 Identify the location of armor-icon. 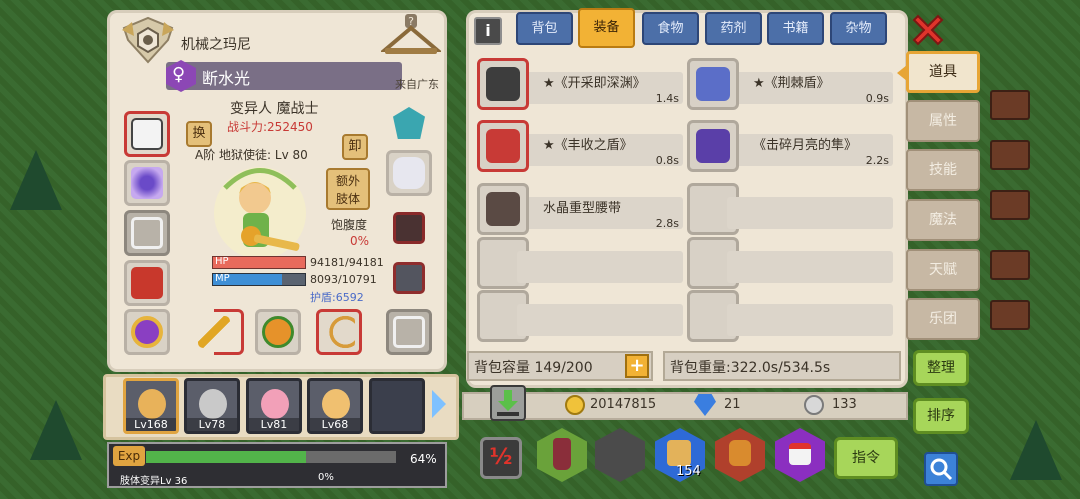
(713, 146).